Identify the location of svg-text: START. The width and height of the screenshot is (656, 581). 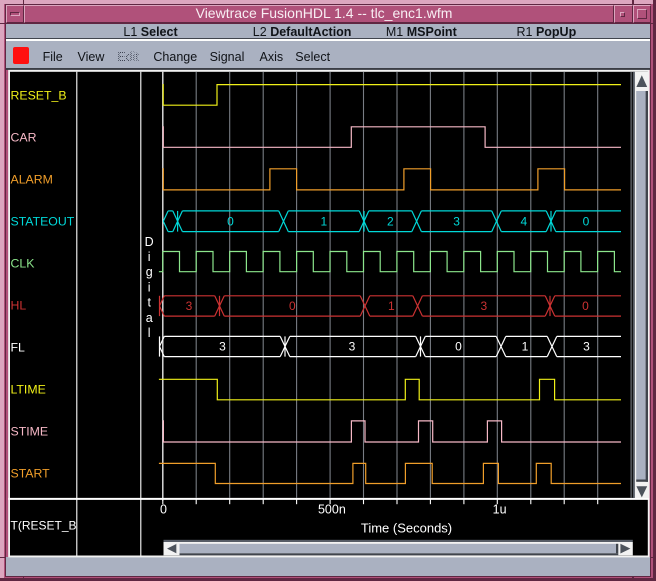
(31, 474).